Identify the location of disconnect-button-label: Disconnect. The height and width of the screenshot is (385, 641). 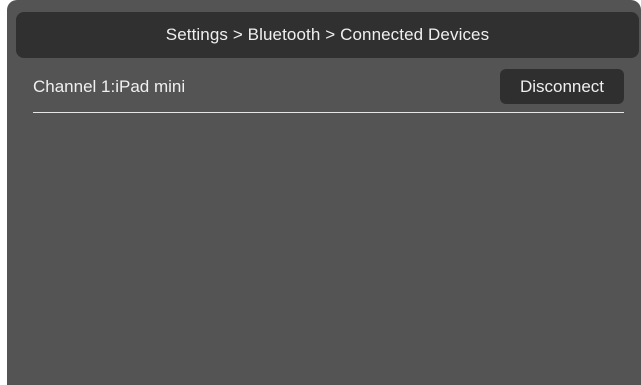
(562, 86).